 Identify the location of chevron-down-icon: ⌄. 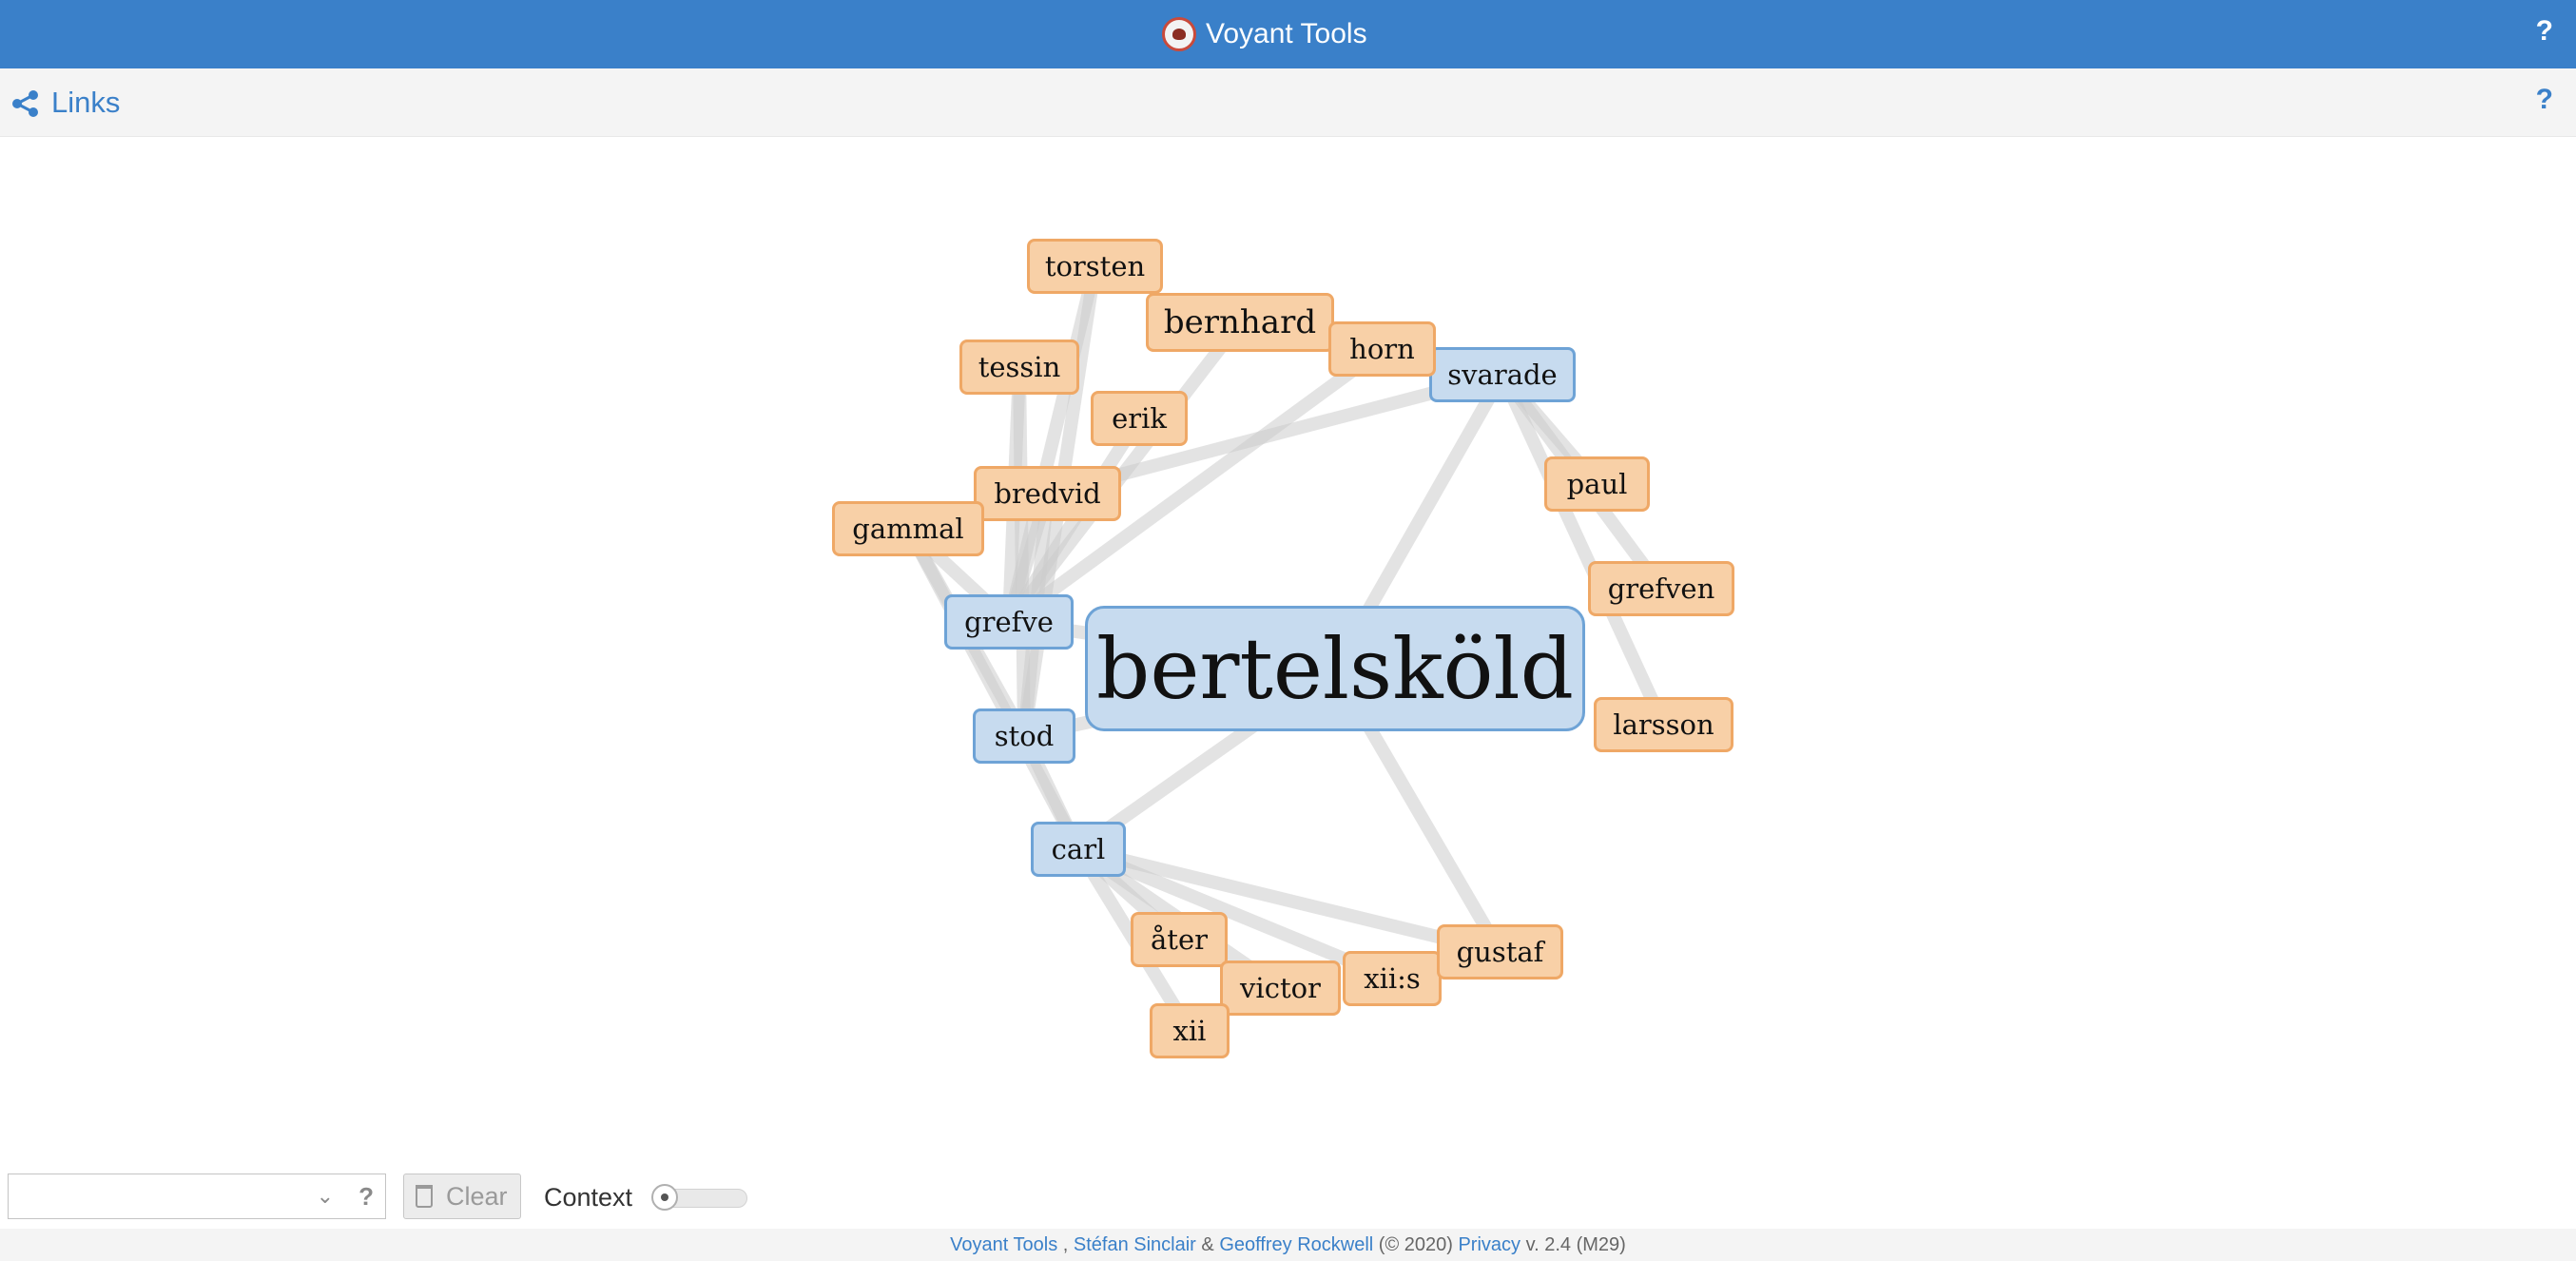
(325, 1196).